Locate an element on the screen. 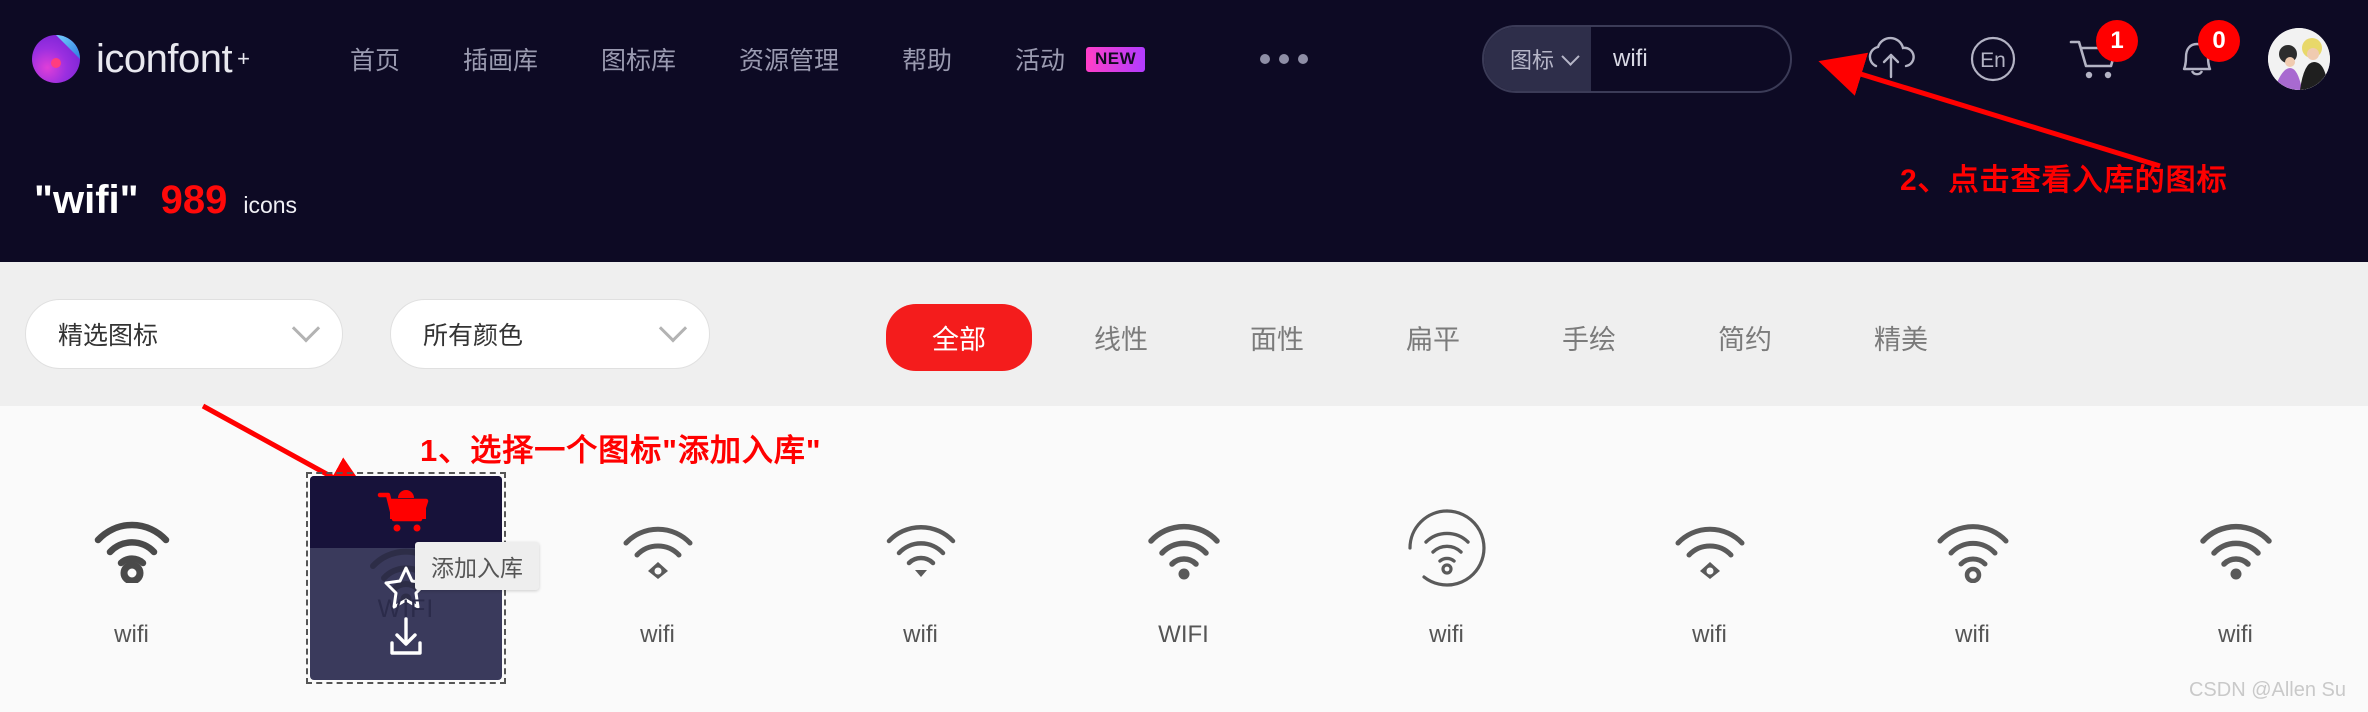  icon-color-select-value: 所有颜色 is located at coordinates (473, 336).